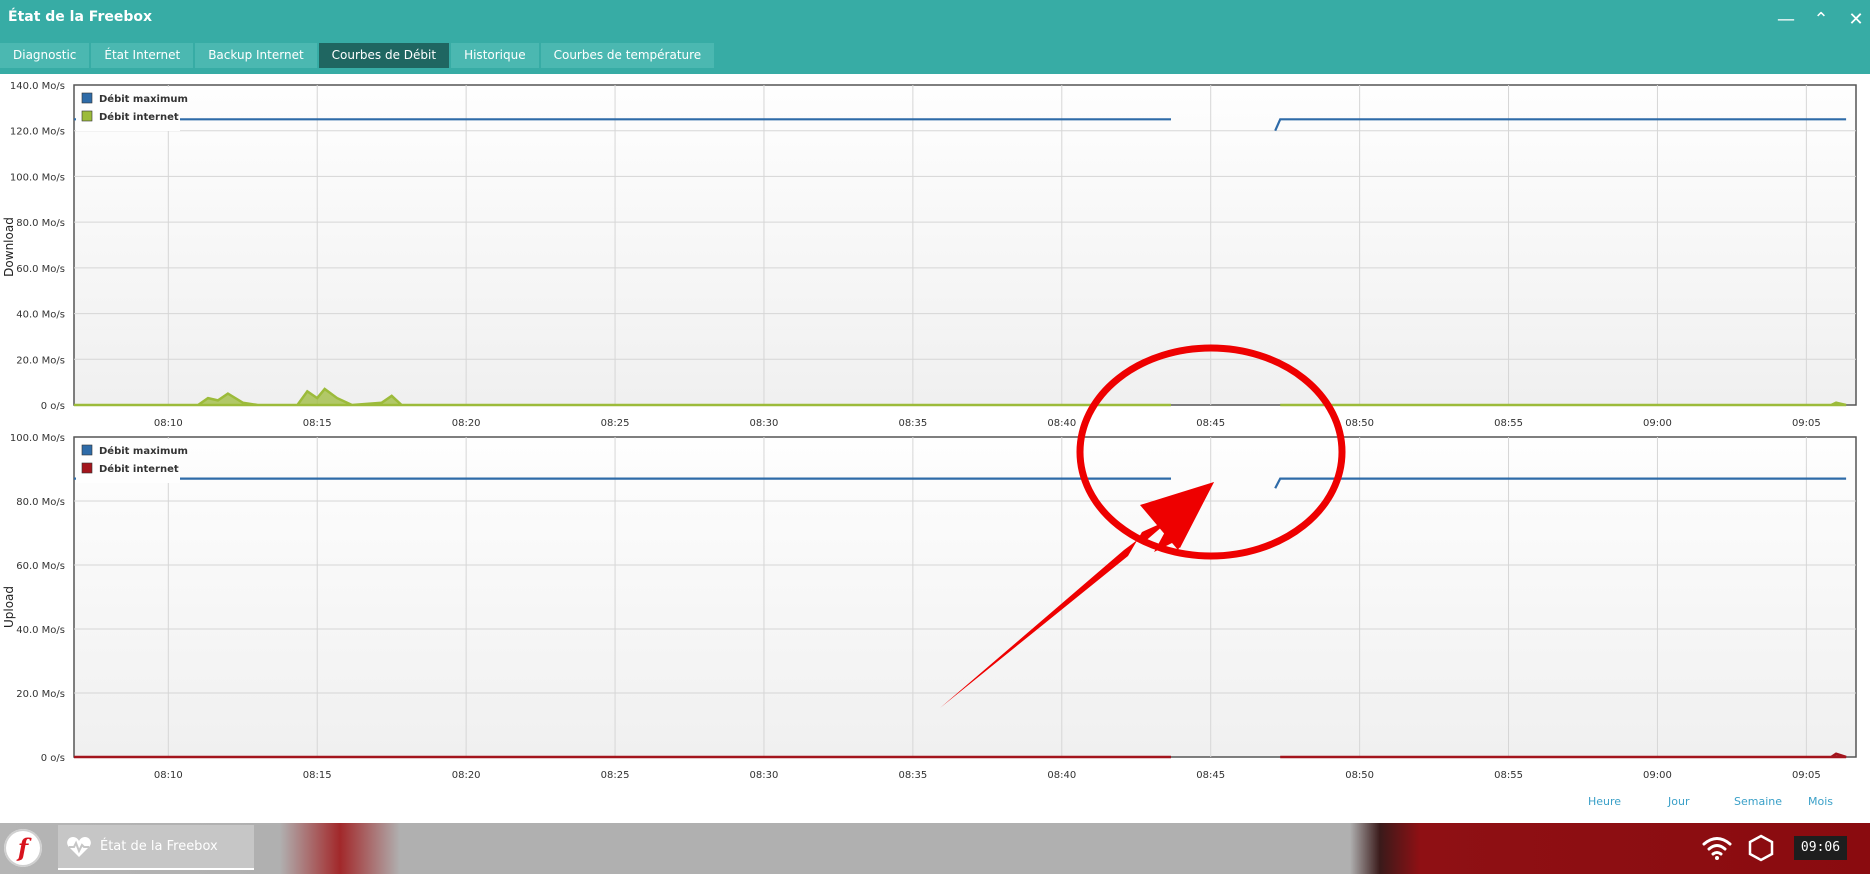 The height and width of the screenshot is (874, 1870). What do you see at coordinates (1761, 848) in the screenshot?
I see `hexagon-icon` at bounding box center [1761, 848].